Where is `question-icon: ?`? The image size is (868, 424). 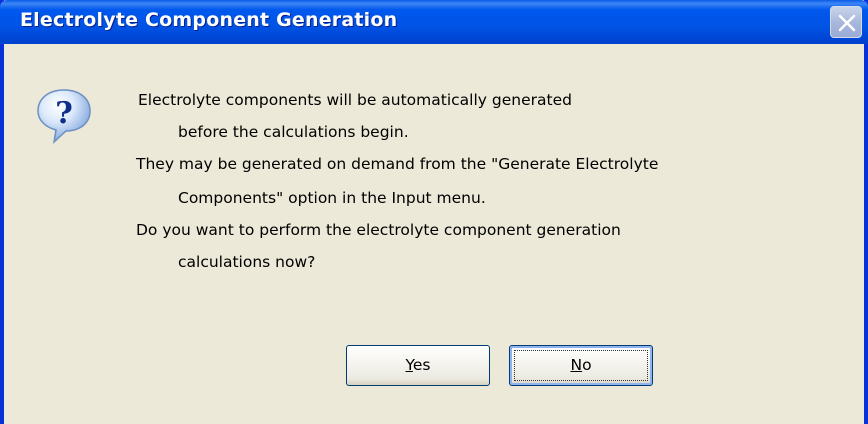 question-icon: ? is located at coordinates (64, 116).